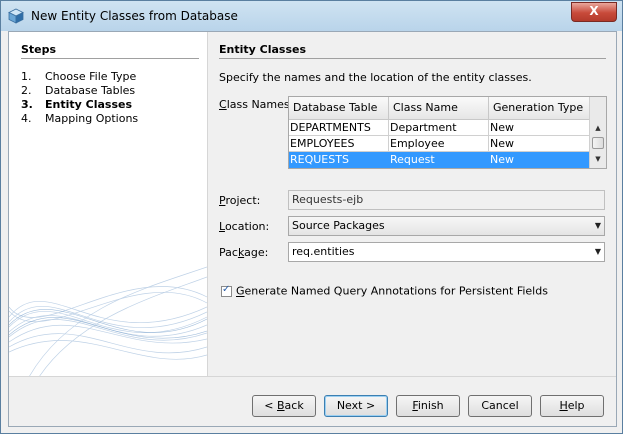 The image size is (623, 434). Describe the element at coordinates (598, 159) in the screenshot. I see `scroll-down-icon: ▼` at that location.